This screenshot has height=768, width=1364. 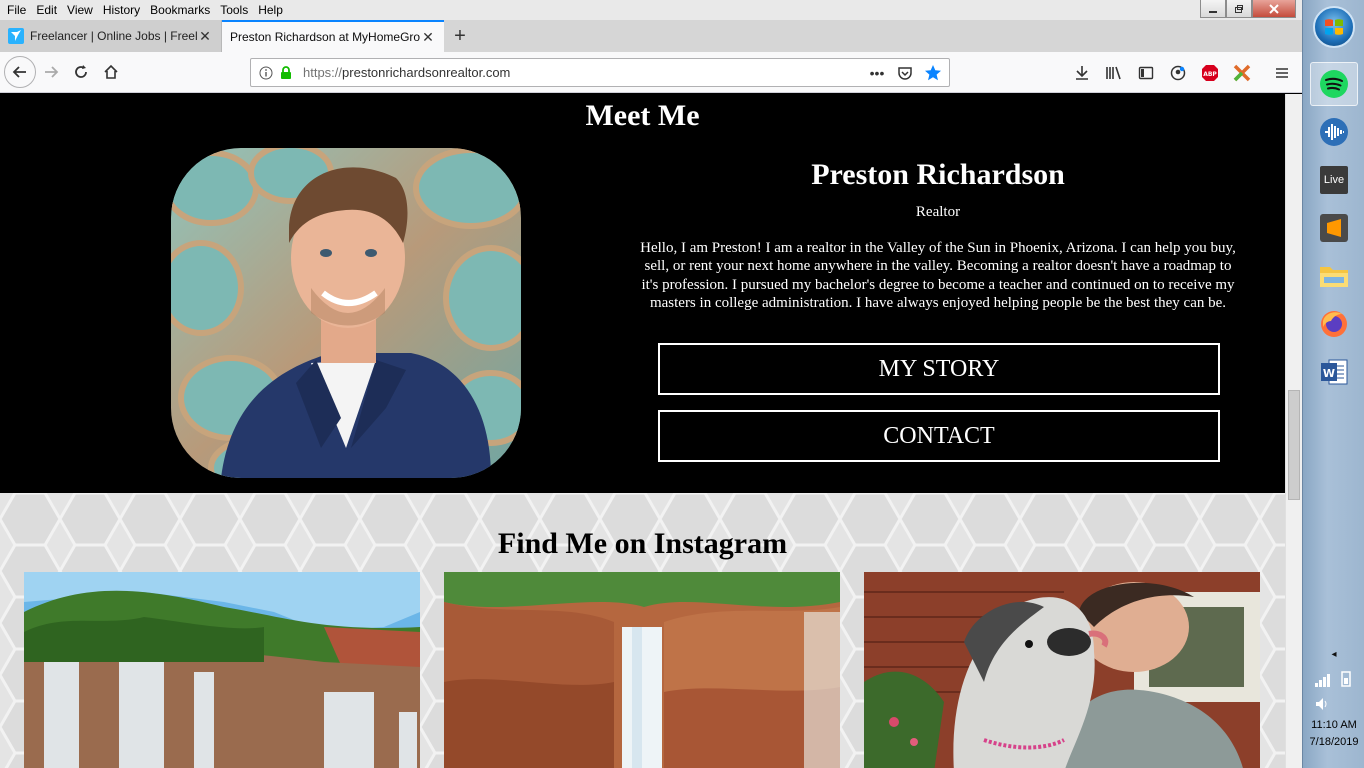 I want to click on minimize-icon, so click(x=1213, y=11).